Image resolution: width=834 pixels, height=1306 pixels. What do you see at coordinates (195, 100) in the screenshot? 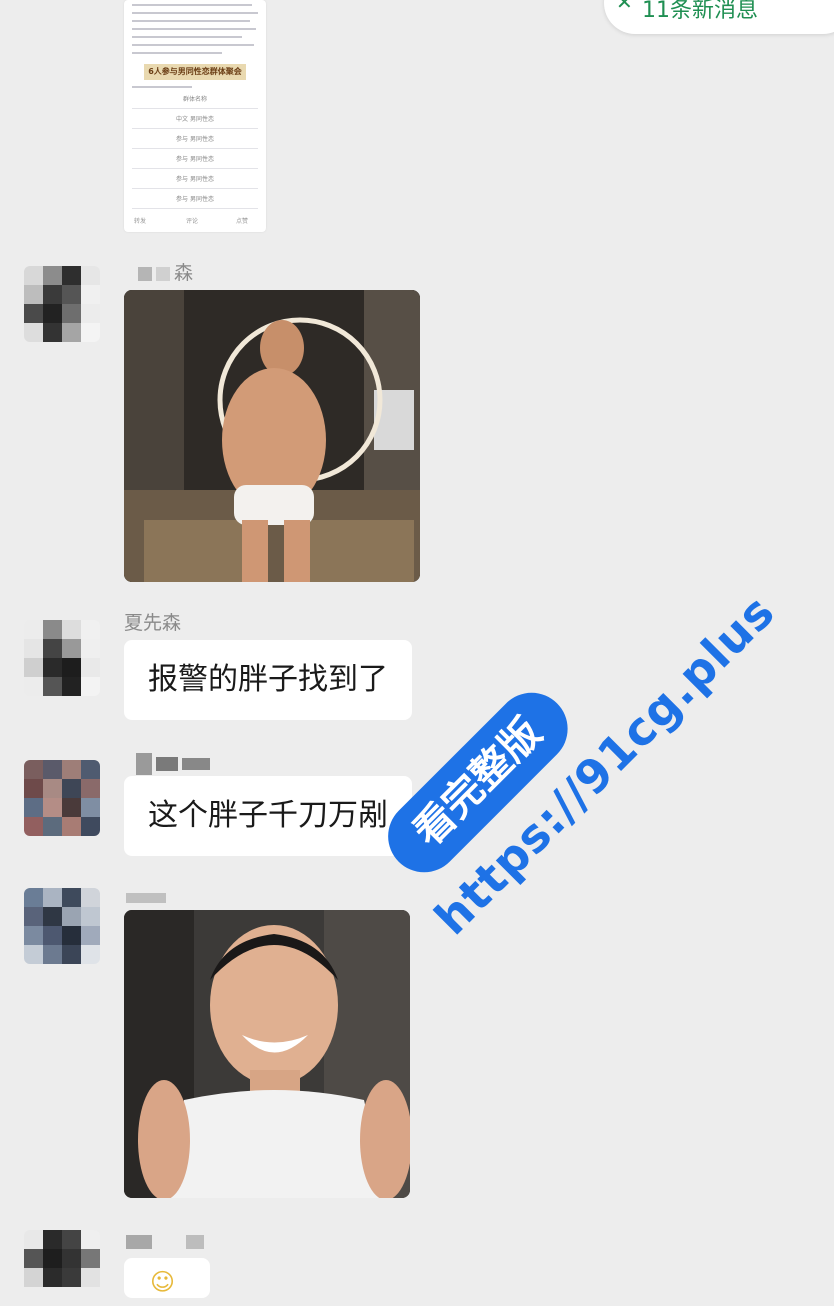
I see `document-row: 群体名称` at bounding box center [195, 100].